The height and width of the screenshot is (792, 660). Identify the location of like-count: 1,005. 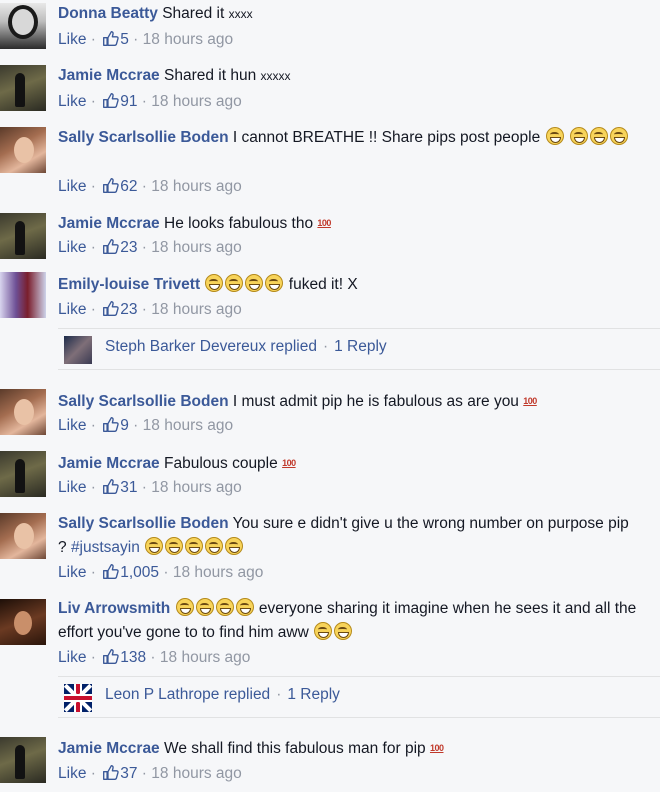
(139, 572).